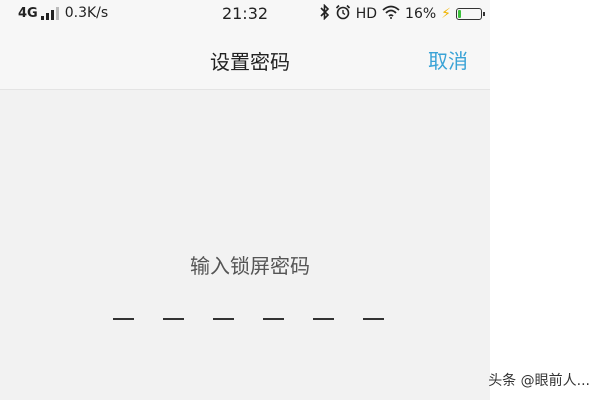 The image size is (600, 400). I want to click on battery-fill, so click(459, 14).